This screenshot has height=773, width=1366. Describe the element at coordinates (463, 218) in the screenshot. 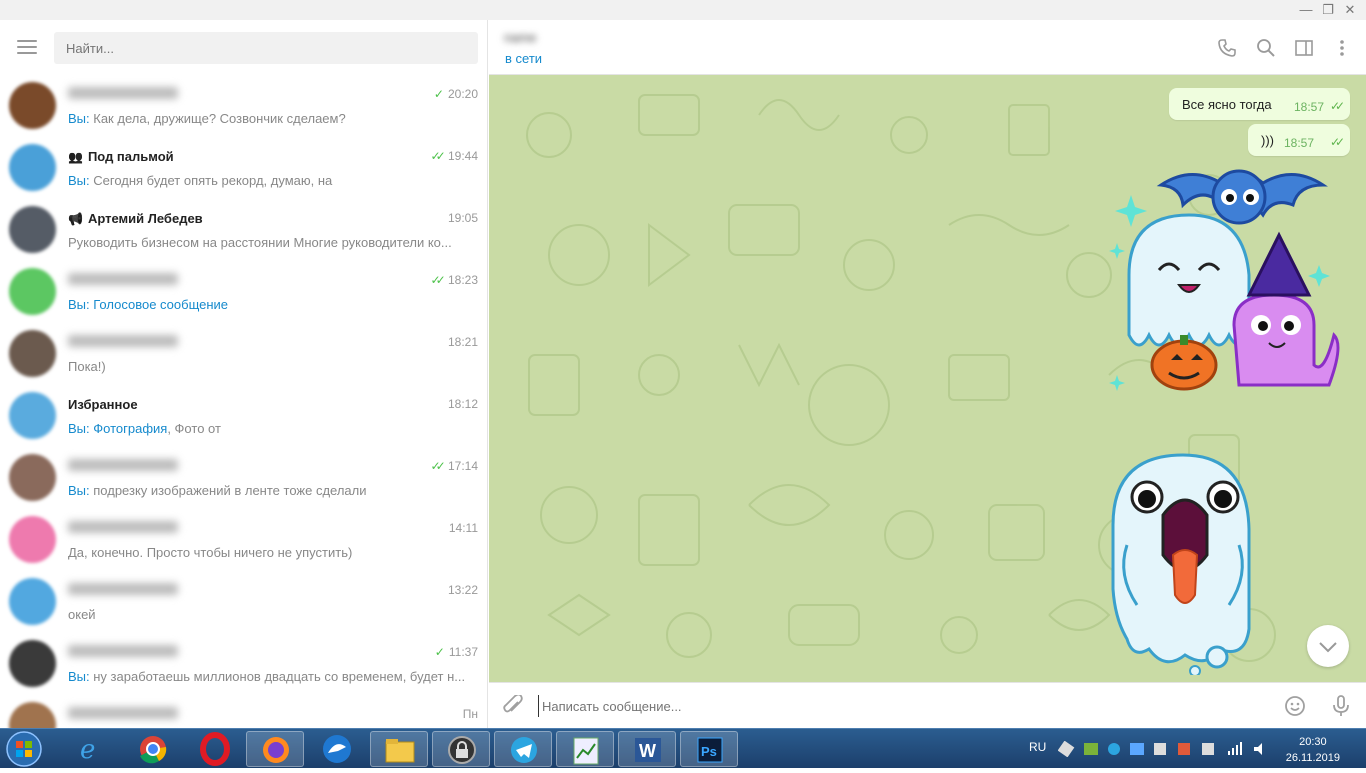

I see `chat-time: 19:05` at that location.